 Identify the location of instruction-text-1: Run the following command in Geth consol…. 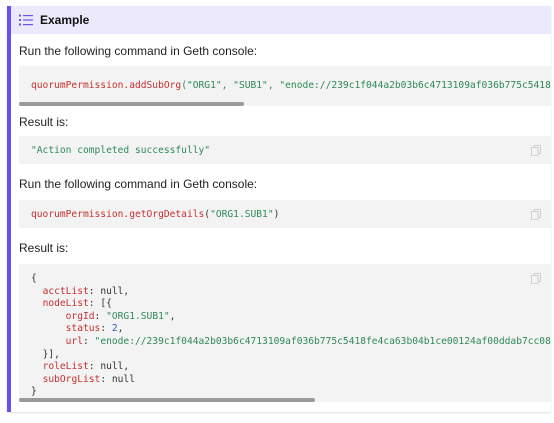
(138, 51).